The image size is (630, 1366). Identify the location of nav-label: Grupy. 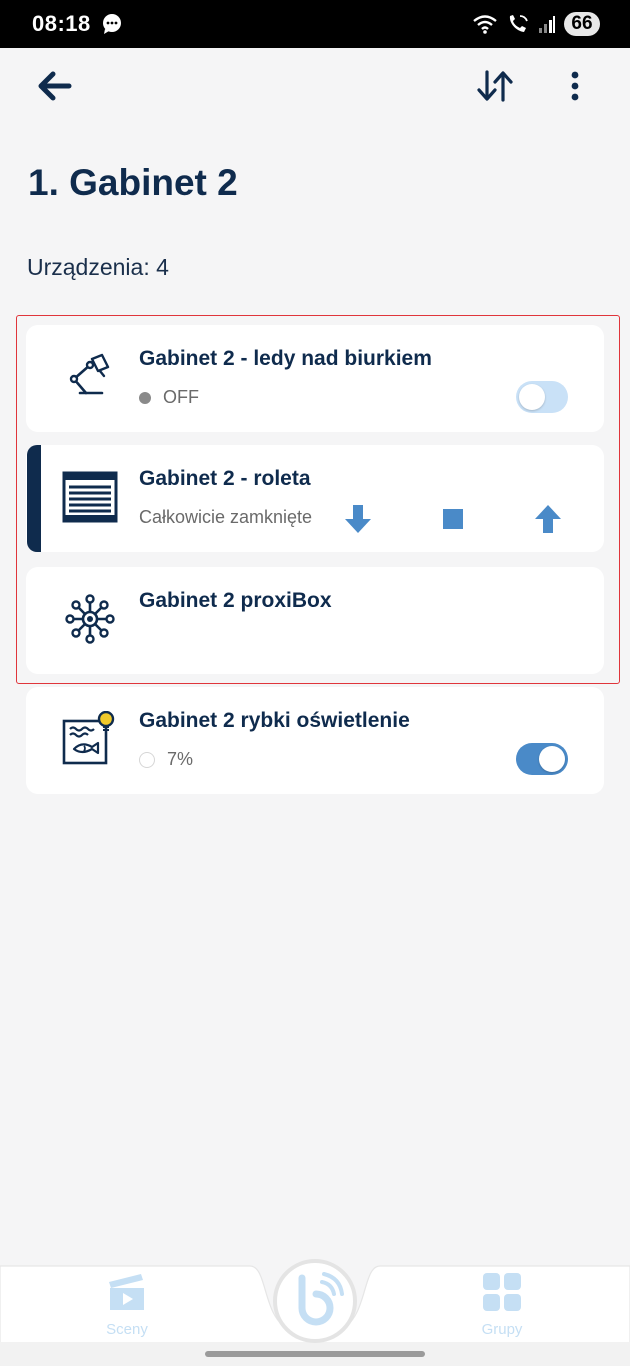
(502, 1329).